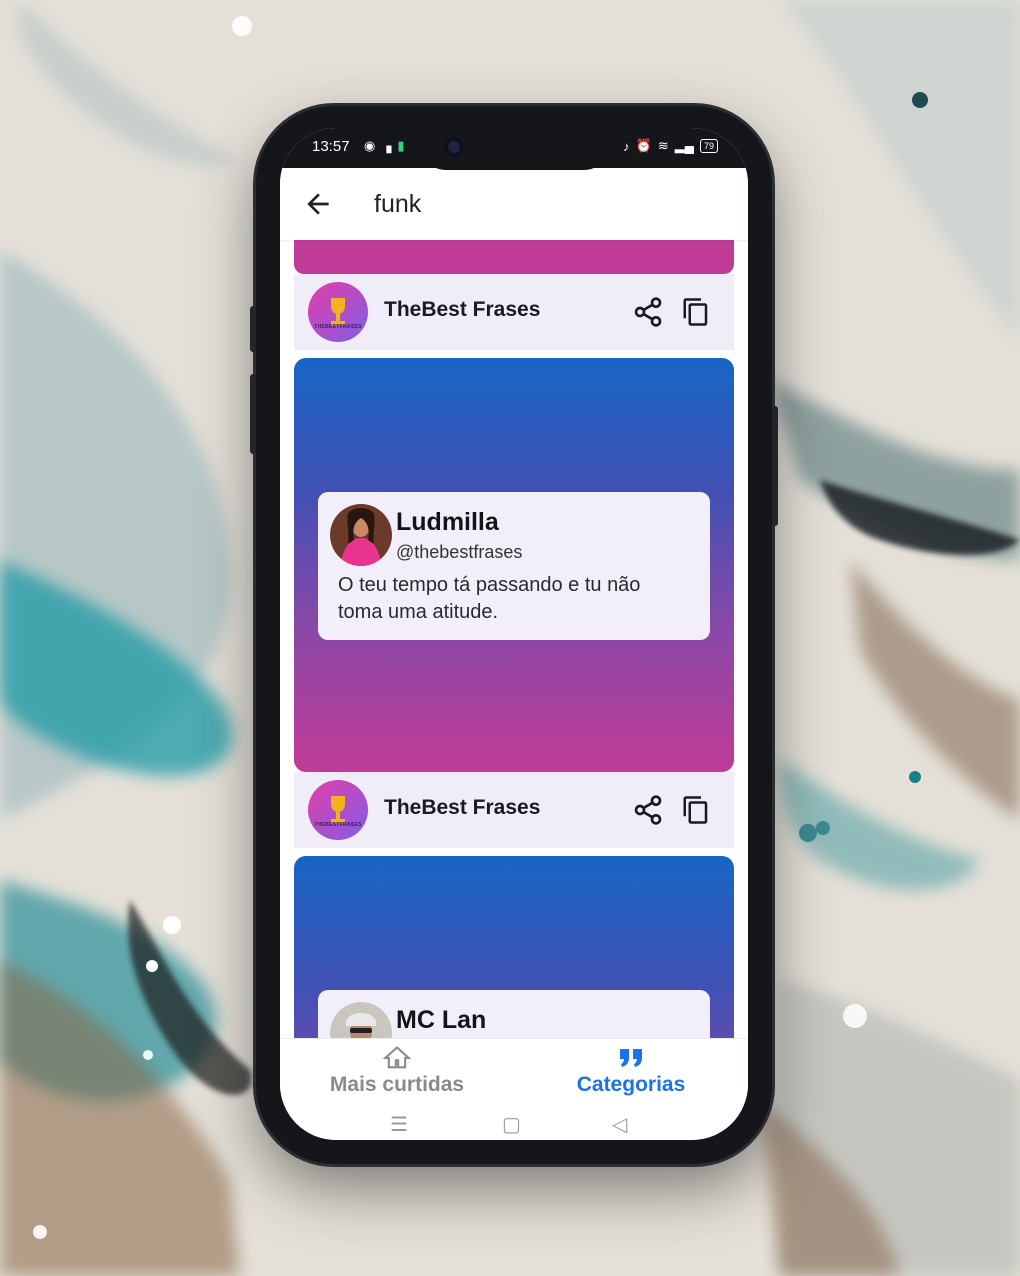  What do you see at coordinates (370, 145) in the screenshot?
I see `whatsapp-icon: ◉` at bounding box center [370, 145].